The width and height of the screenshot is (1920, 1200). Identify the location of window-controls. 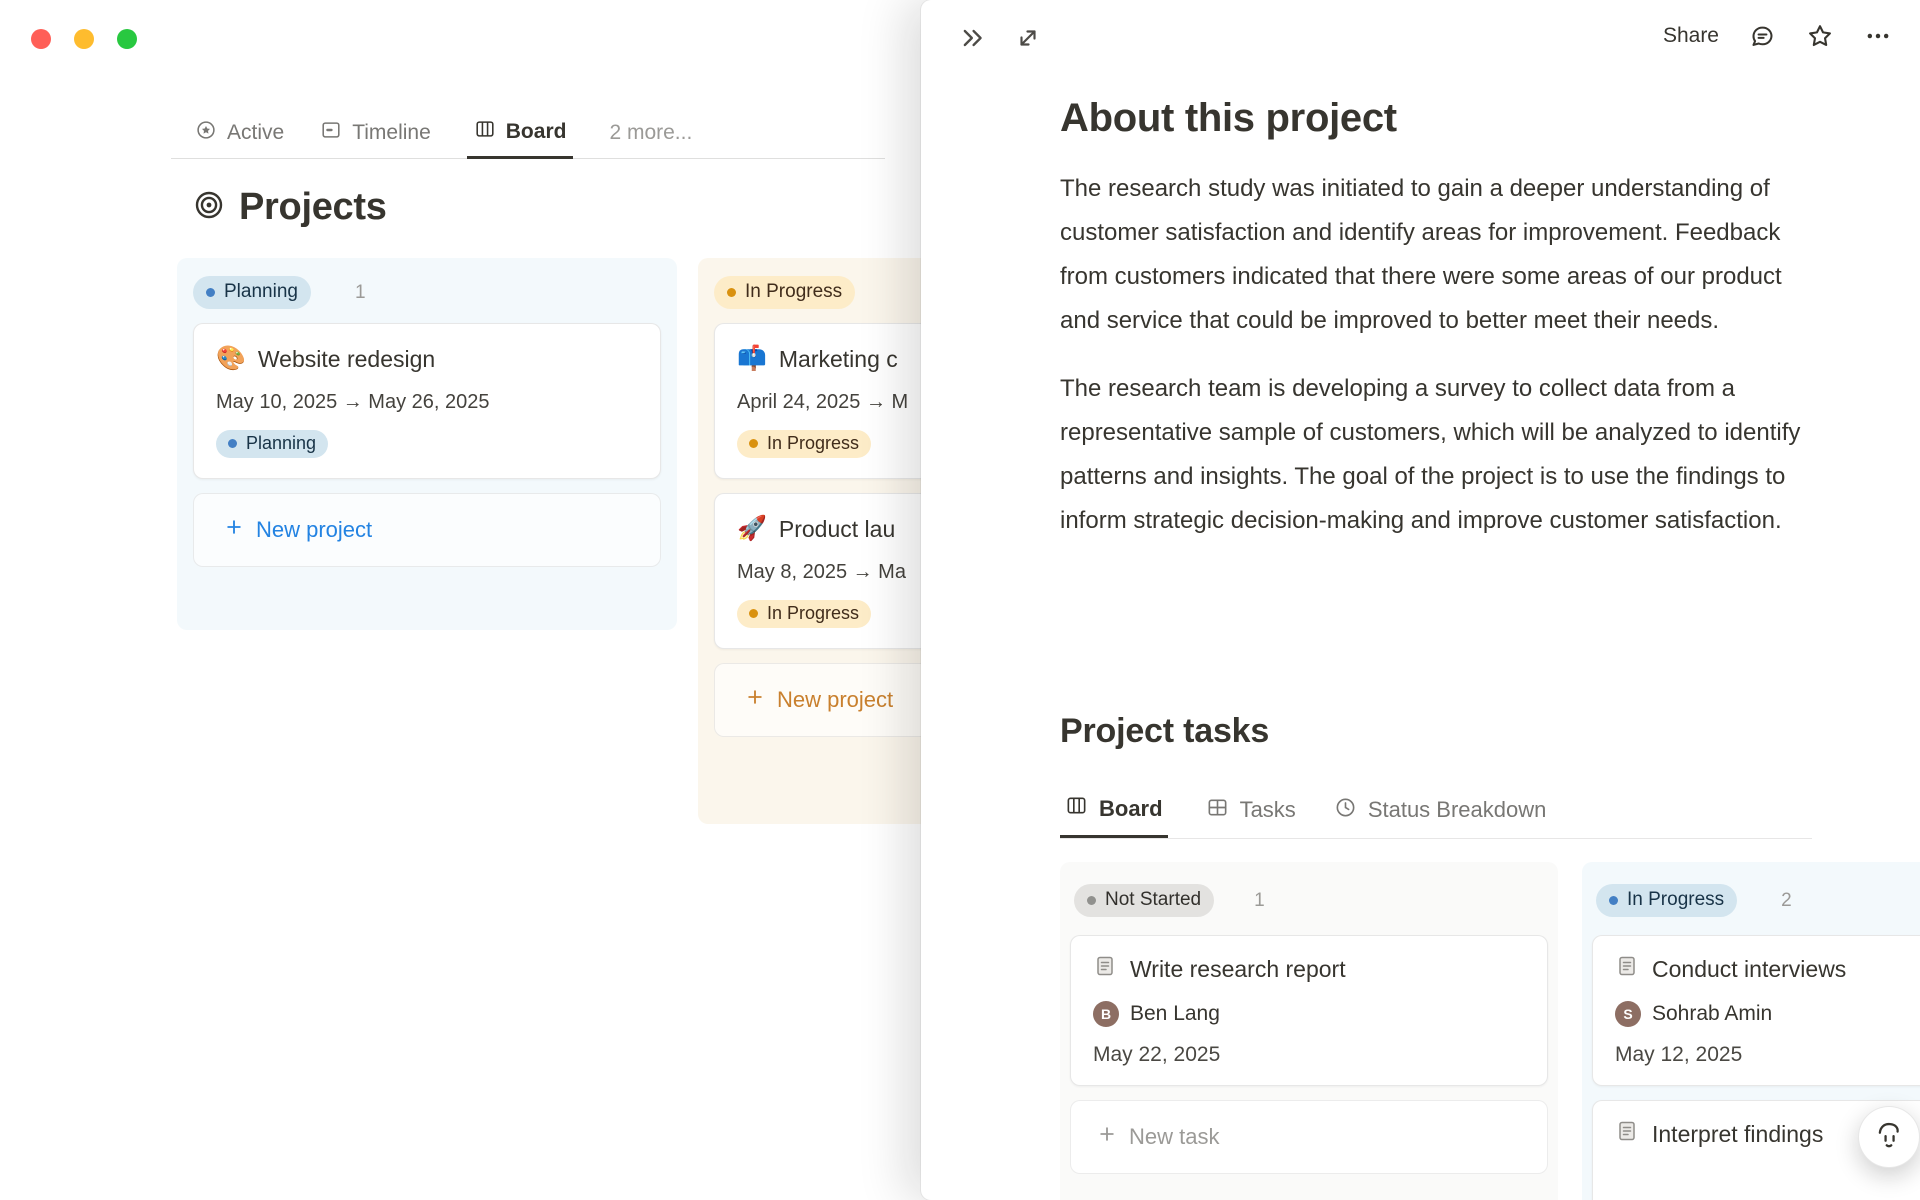
(84, 39).